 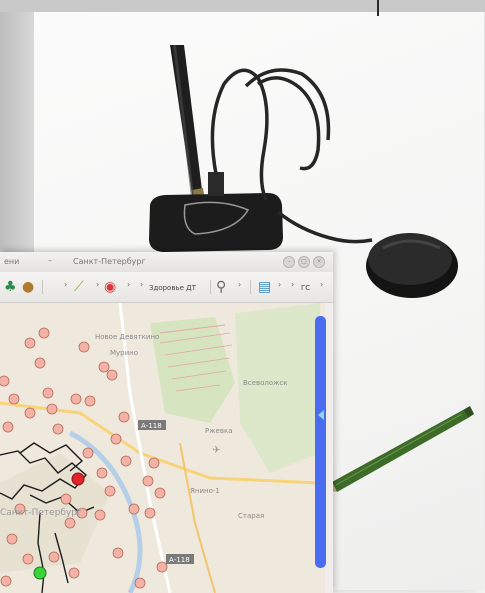 I want to click on antenna, so click(x=188, y=127).